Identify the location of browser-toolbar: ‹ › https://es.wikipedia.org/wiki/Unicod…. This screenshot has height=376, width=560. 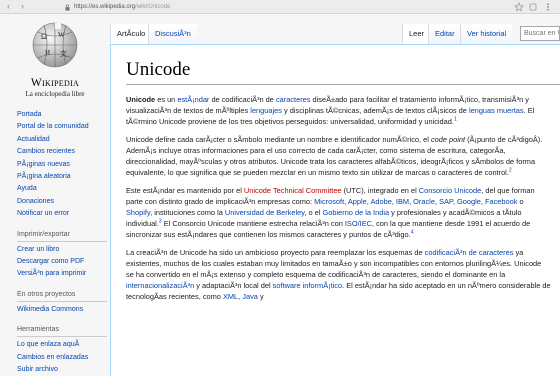
(280, 7).